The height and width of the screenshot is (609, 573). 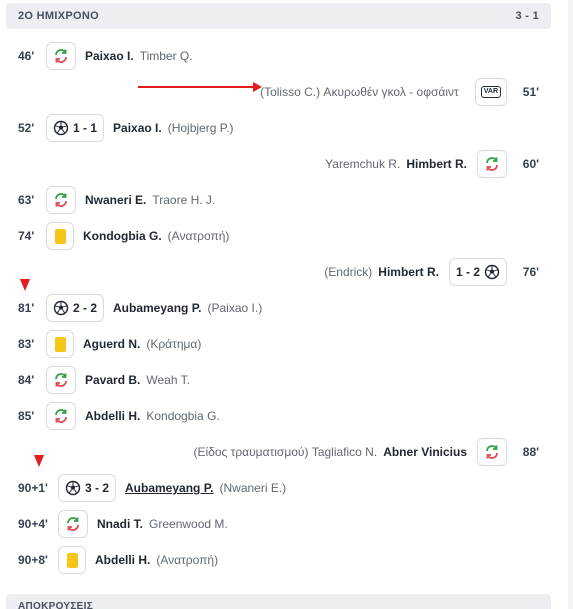 I want to click on player-out: Traore H. J., so click(x=183, y=200).